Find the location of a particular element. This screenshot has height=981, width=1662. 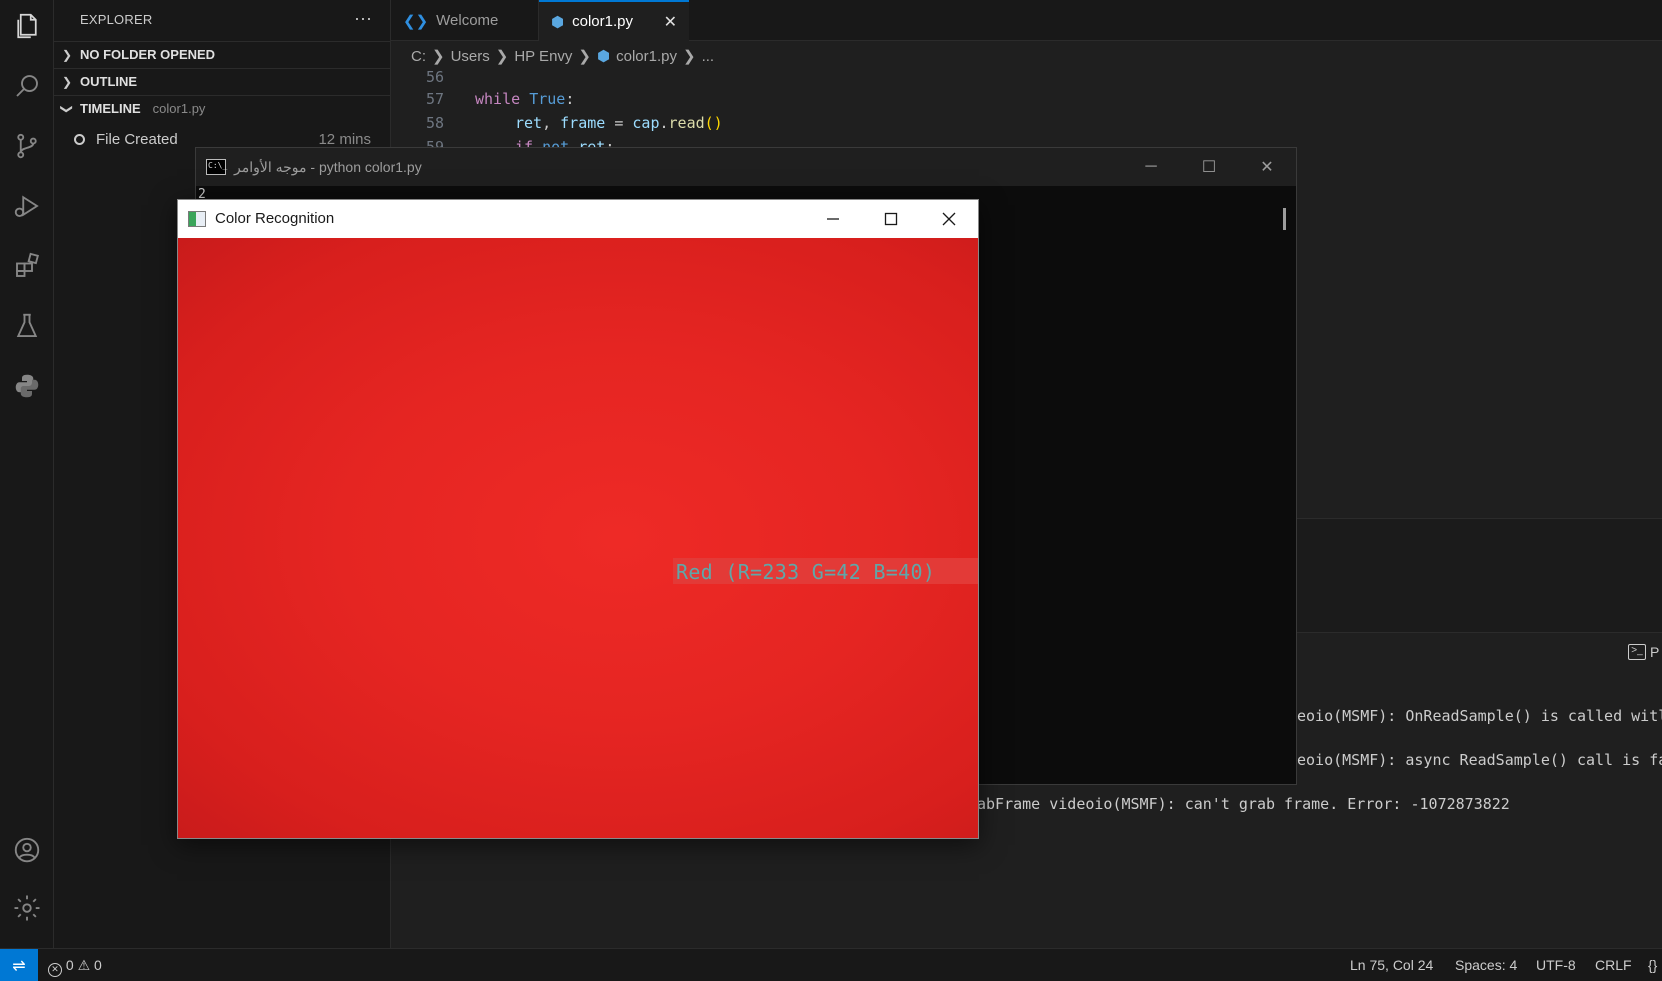

sidebar-title: EXPLORER is located at coordinates (116, 19).